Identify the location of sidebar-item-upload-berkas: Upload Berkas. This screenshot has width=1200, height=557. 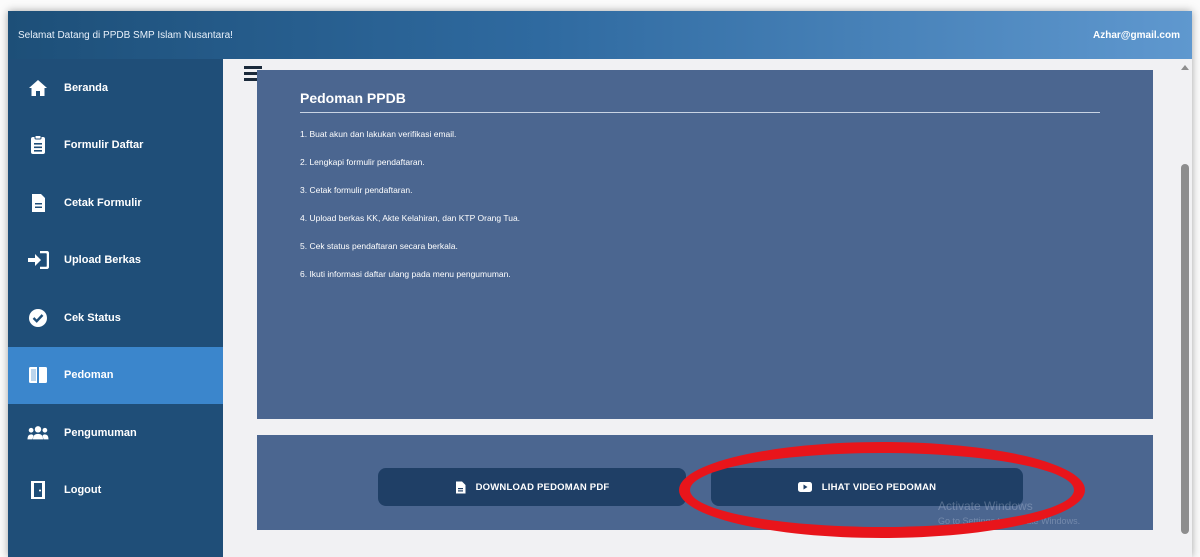
(115, 261).